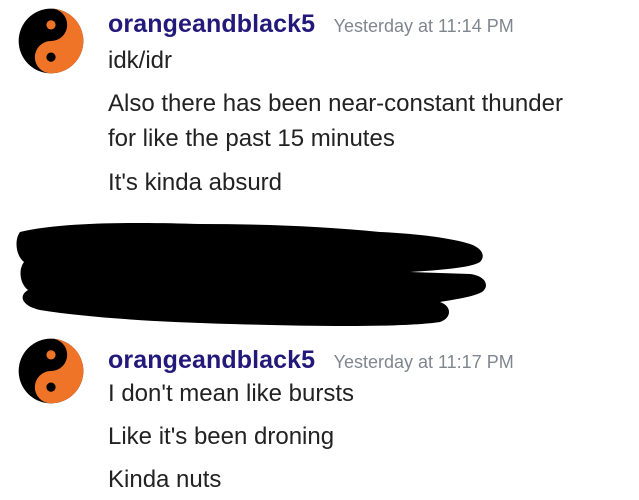 The width and height of the screenshot is (639, 500). I want to click on message-text: idk/idr, so click(140, 60).